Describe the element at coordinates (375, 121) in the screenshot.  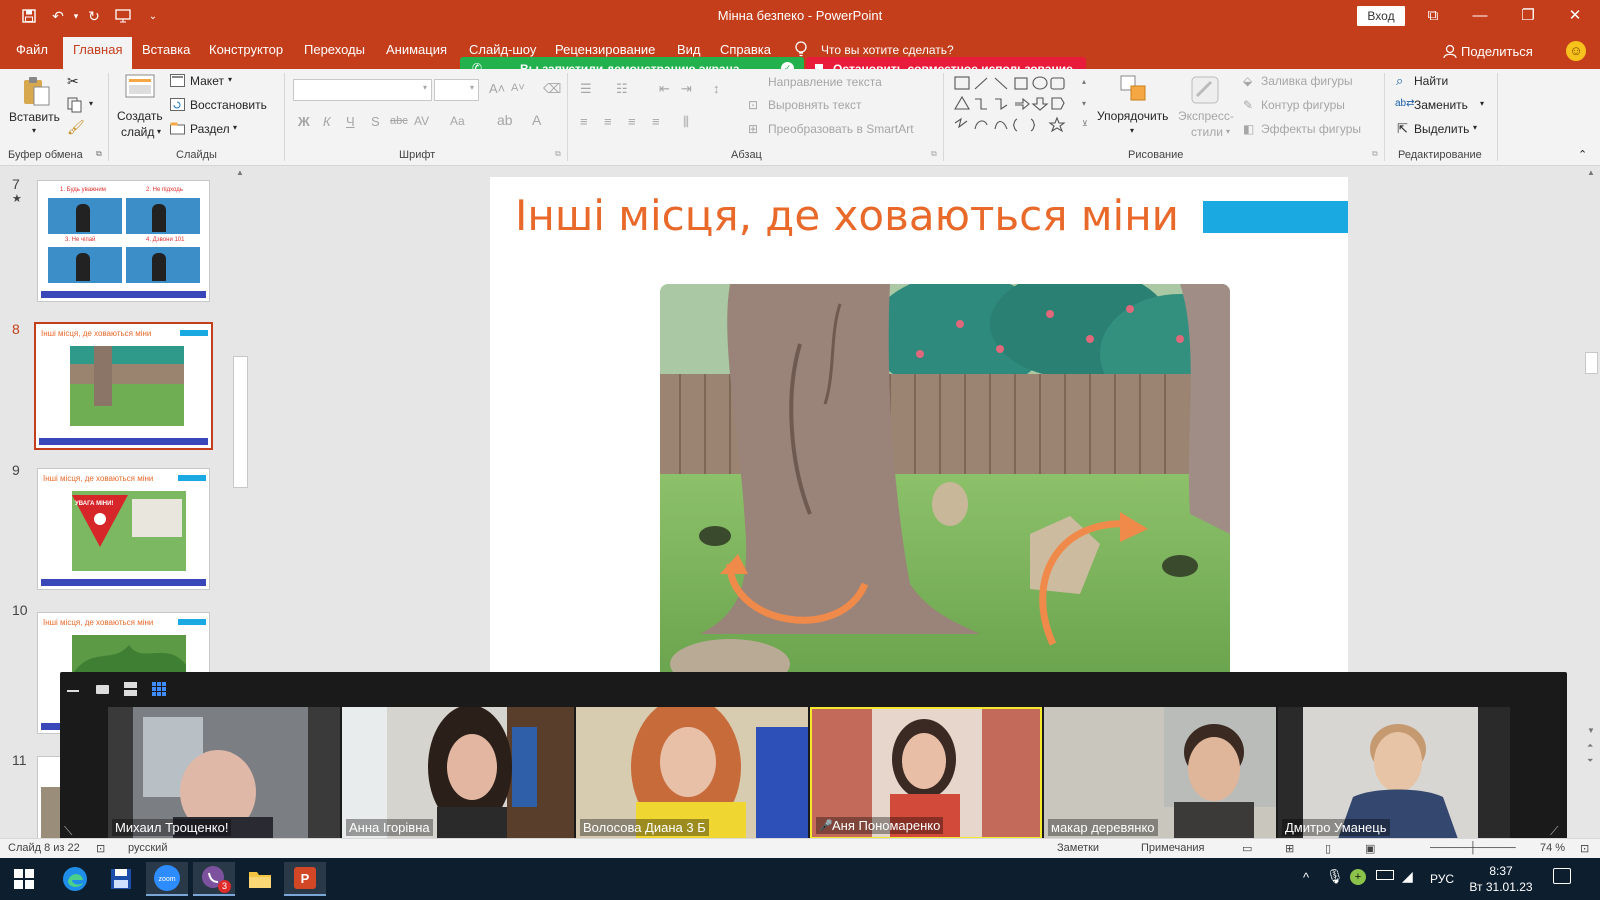
I see `shadow-button: S` at that location.